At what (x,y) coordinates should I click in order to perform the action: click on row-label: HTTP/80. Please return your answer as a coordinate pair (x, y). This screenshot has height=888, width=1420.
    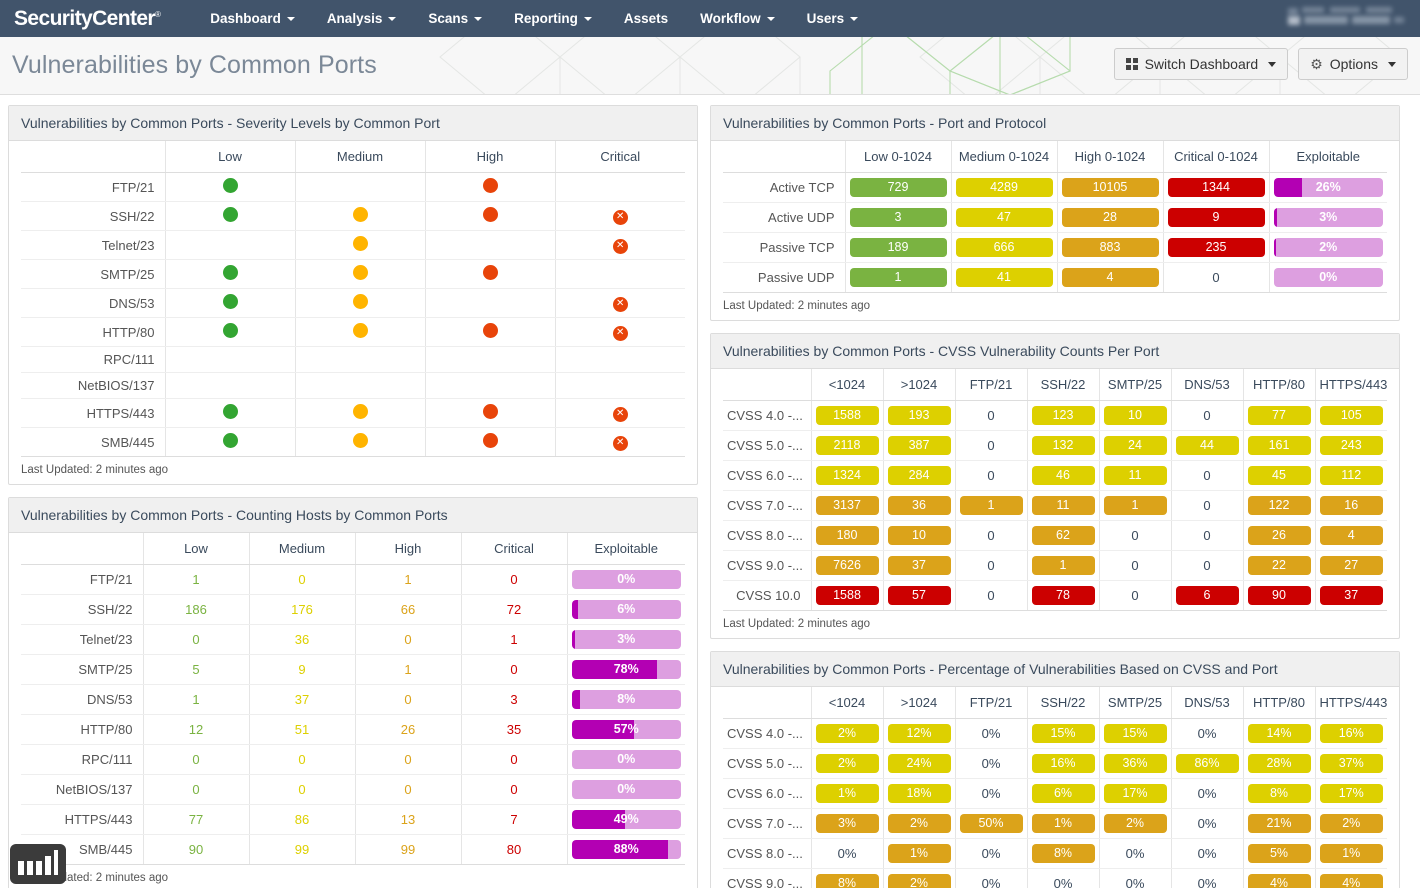
    Looking at the image, I should click on (93, 332).